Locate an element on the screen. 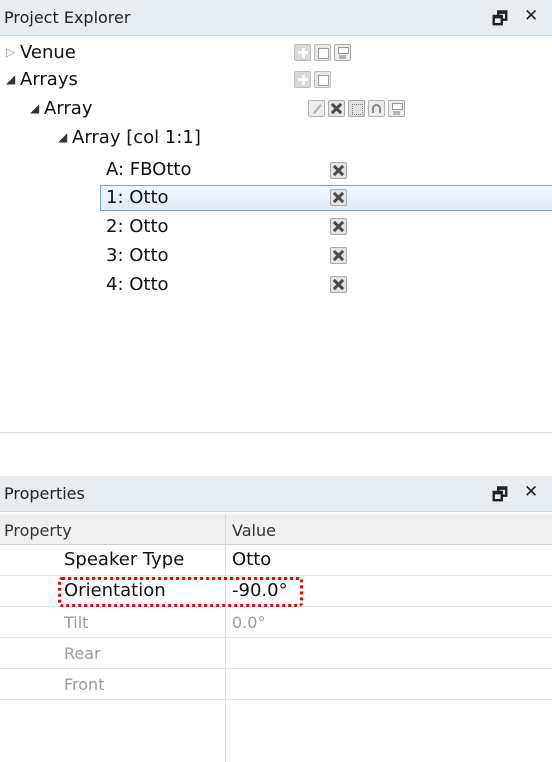 The width and height of the screenshot is (552, 762). grid-icon is located at coordinates (356, 108).